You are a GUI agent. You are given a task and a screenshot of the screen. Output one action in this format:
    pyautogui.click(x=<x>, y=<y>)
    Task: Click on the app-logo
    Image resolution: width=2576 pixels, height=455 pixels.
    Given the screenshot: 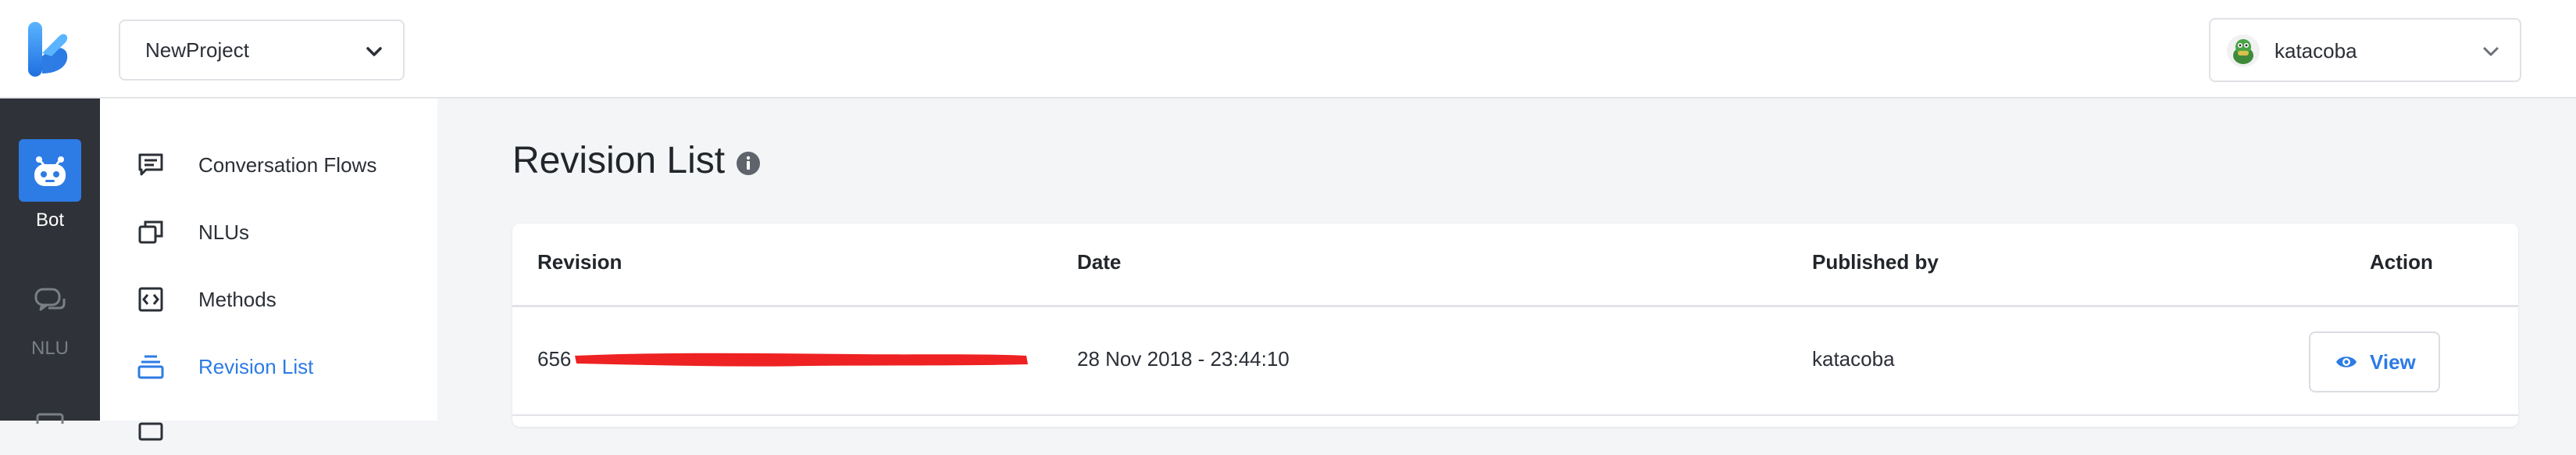 What is the action you would take?
    pyautogui.click(x=50, y=50)
    